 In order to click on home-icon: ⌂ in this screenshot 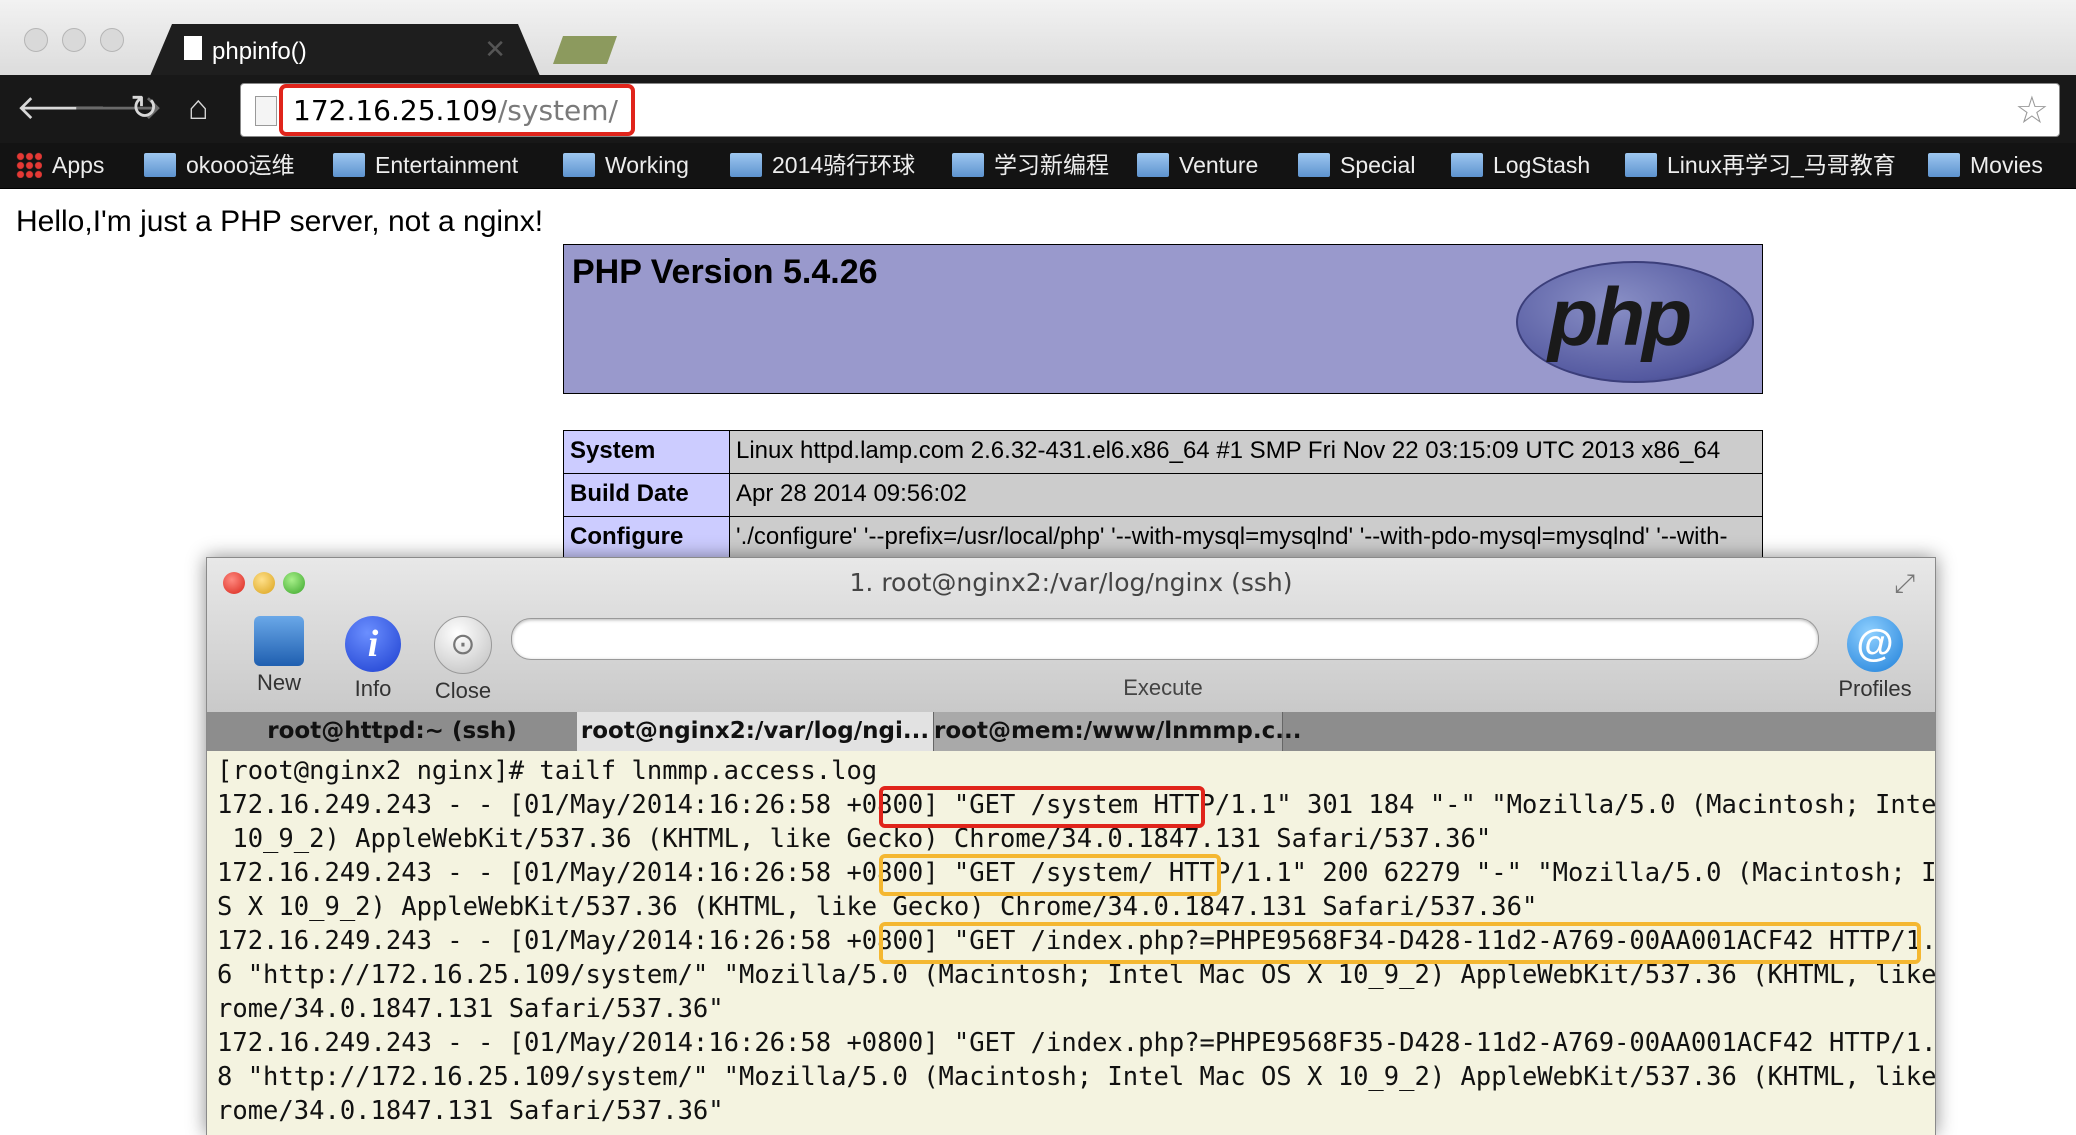, I will do `click(198, 108)`.